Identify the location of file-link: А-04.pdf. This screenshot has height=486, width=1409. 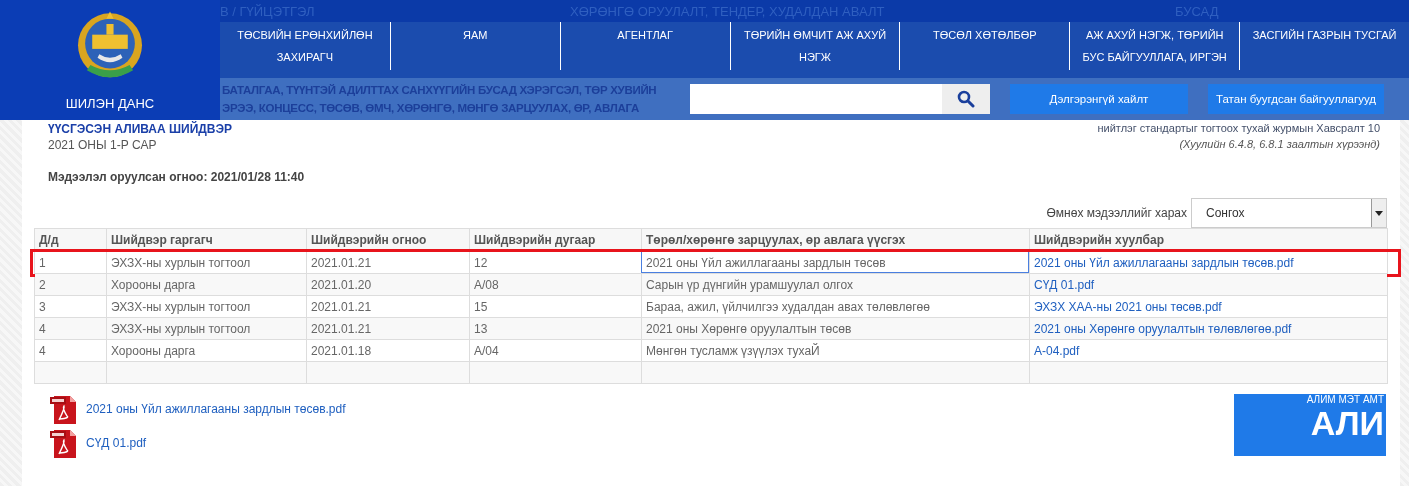
(1057, 351).